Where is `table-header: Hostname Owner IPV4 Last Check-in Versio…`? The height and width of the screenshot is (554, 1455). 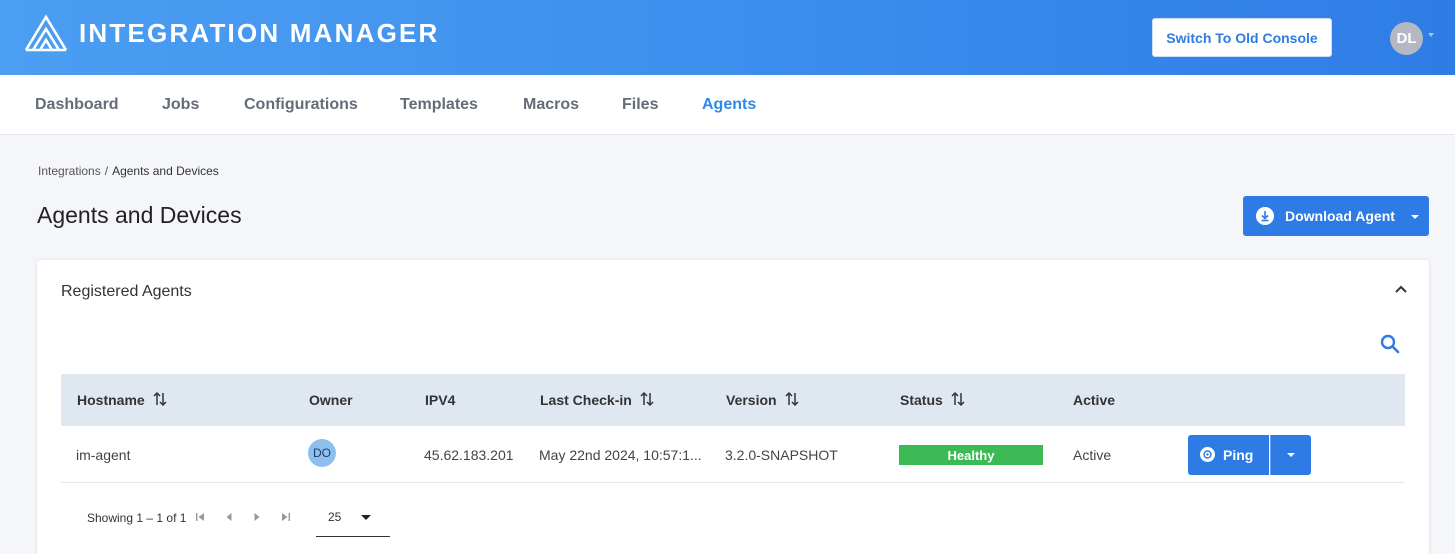 table-header: Hostname Owner IPV4 Last Check-in Versio… is located at coordinates (733, 400).